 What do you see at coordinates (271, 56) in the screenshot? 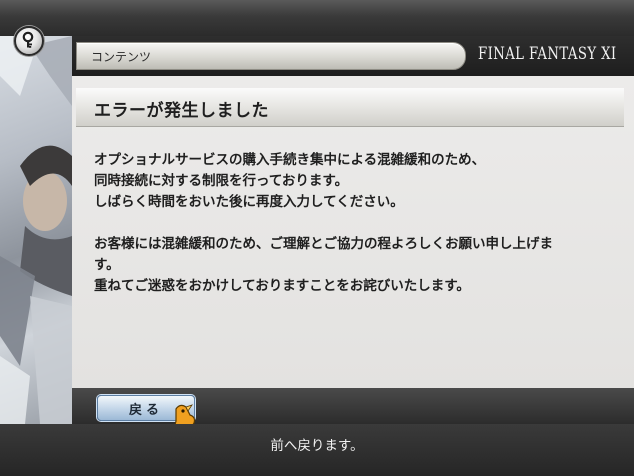
I see `section-tab: コンテンツ` at bounding box center [271, 56].